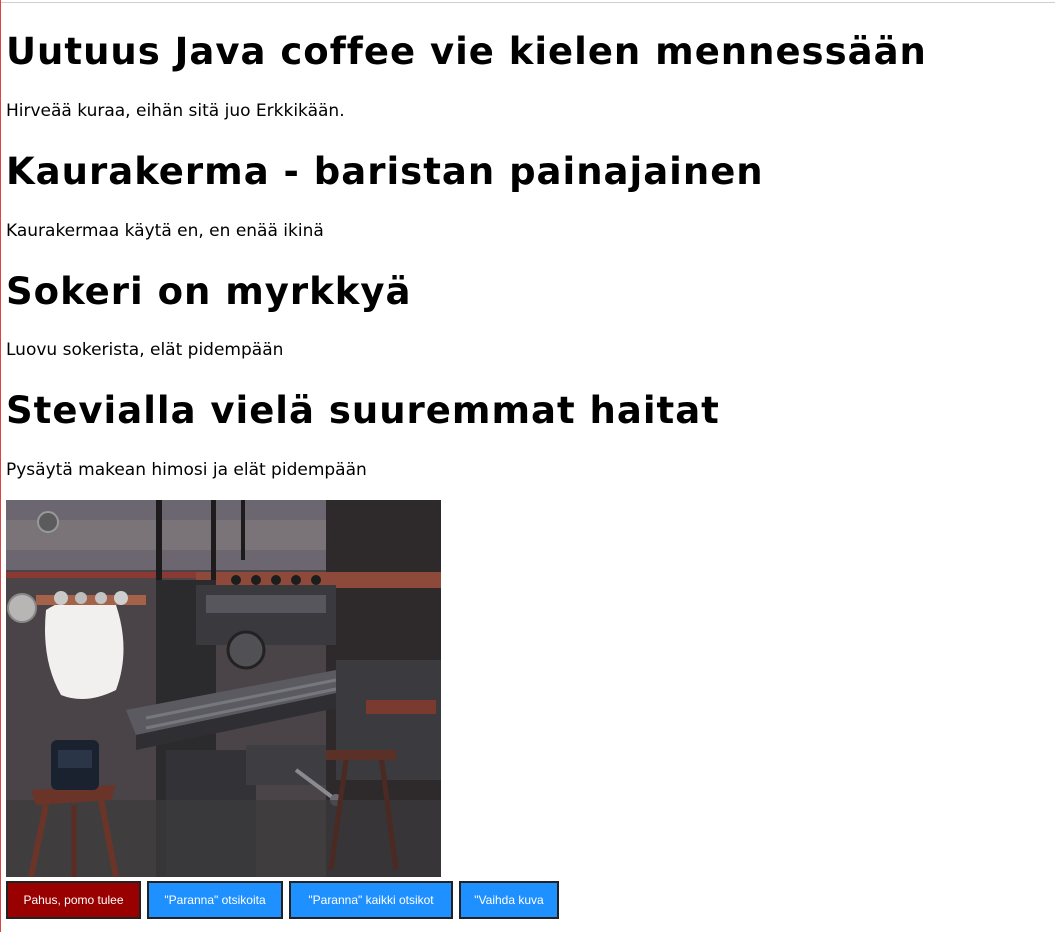 This screenshot has height=932, width=1055. I want to click on article-3-title: Sokeri on myrkkyä, so click(209, 291).